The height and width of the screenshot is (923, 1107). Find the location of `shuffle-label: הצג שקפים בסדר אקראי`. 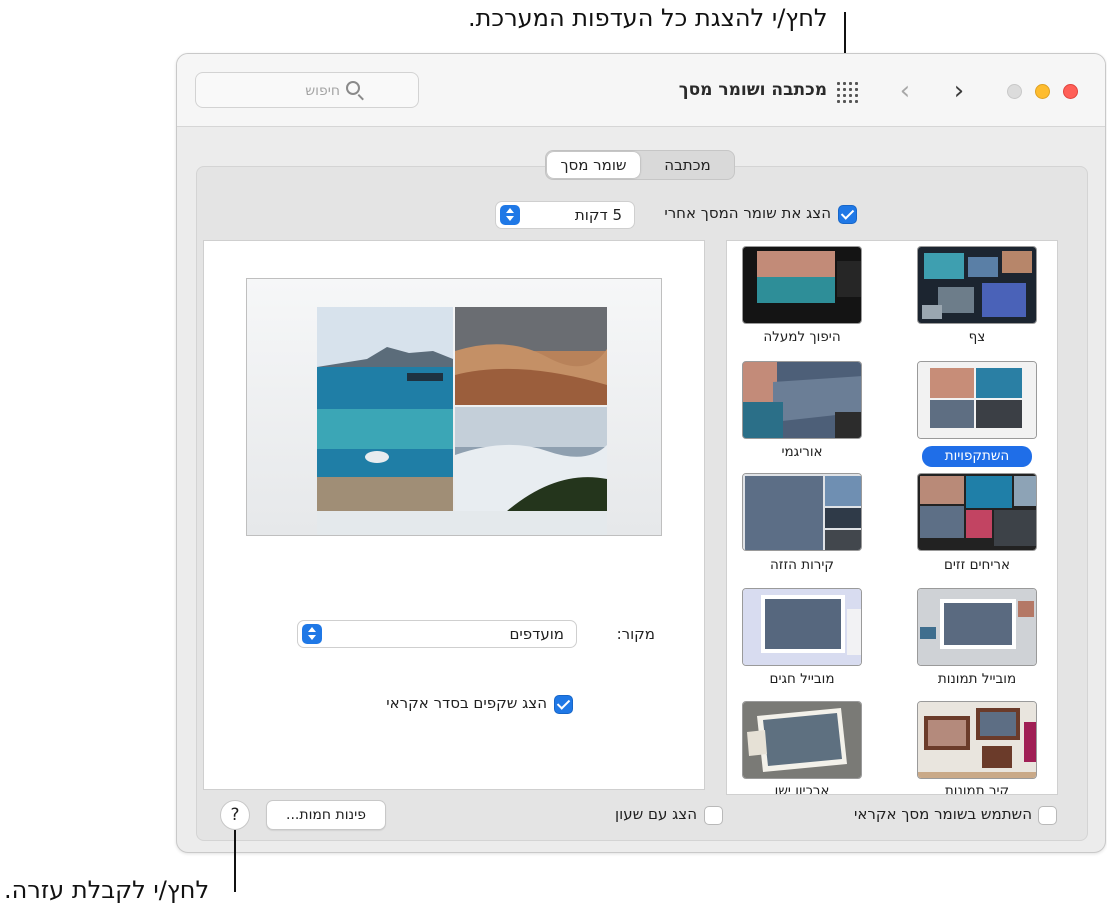

shuffle-label: הצג שקפים בסדר אקראי is located at coordinates (466, 703).